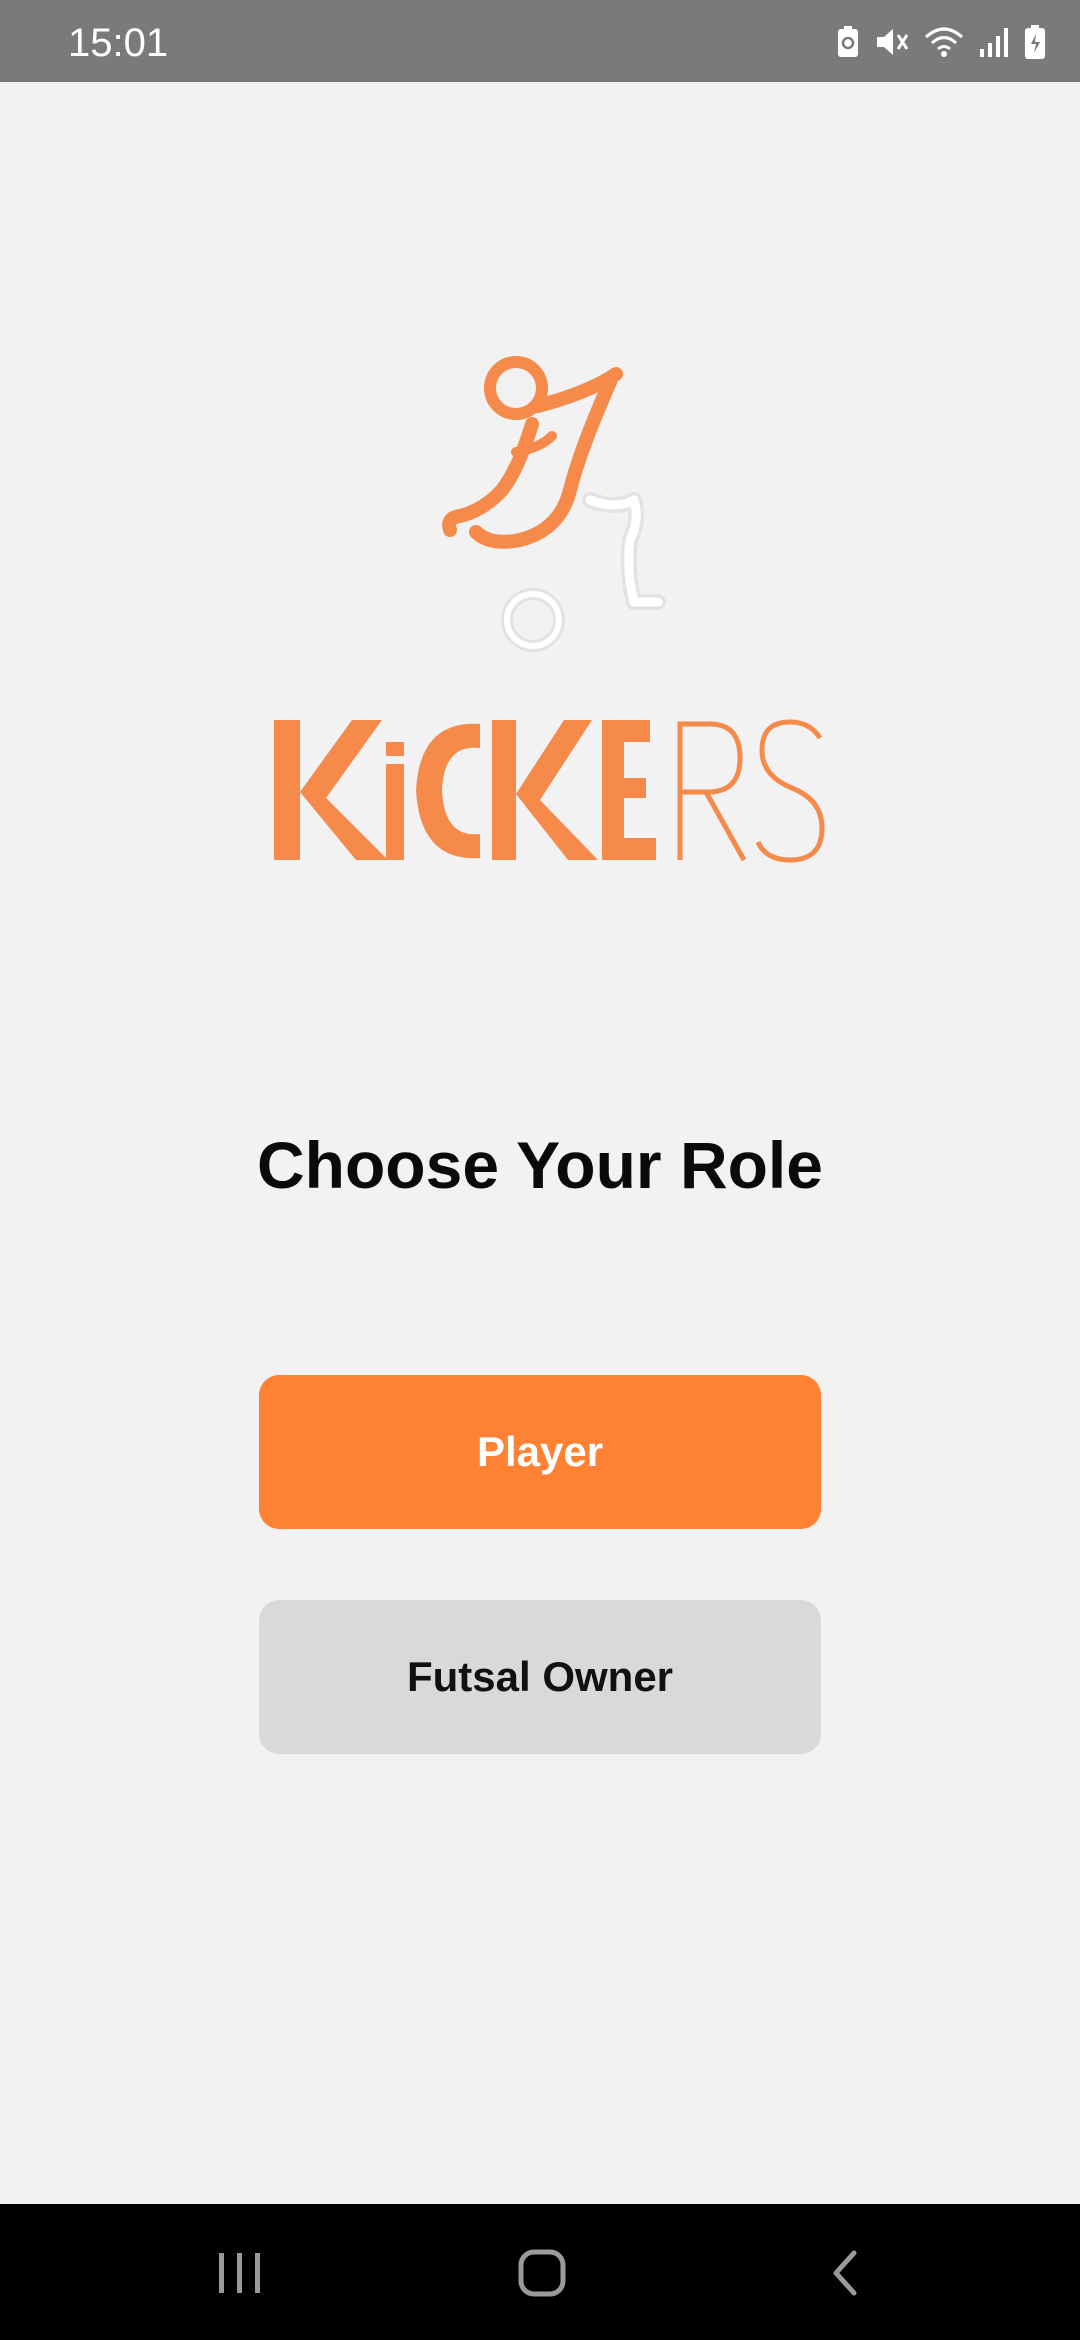 The height and width of the screenshot is (2340, 1080). I want to click on kickers-logo, so click(545, 610).